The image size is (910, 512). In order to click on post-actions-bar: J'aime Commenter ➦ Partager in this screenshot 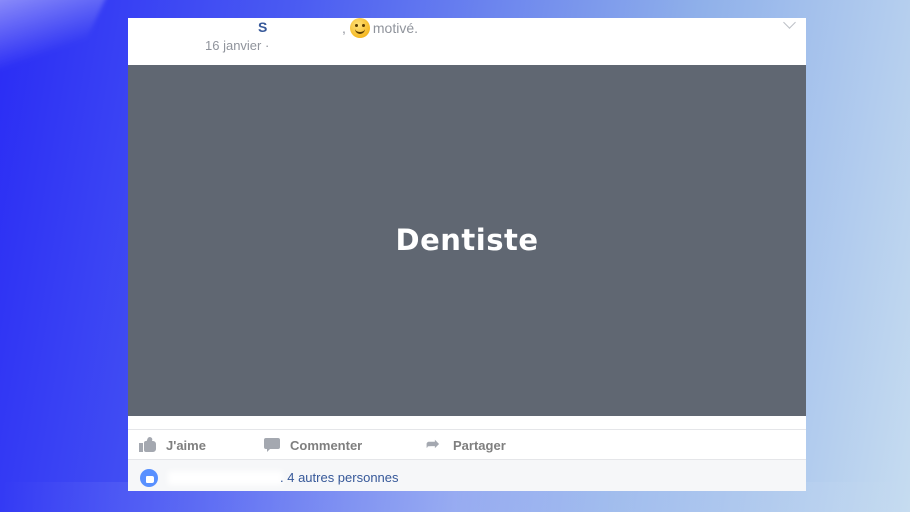, I will do `click(467, 444)`.